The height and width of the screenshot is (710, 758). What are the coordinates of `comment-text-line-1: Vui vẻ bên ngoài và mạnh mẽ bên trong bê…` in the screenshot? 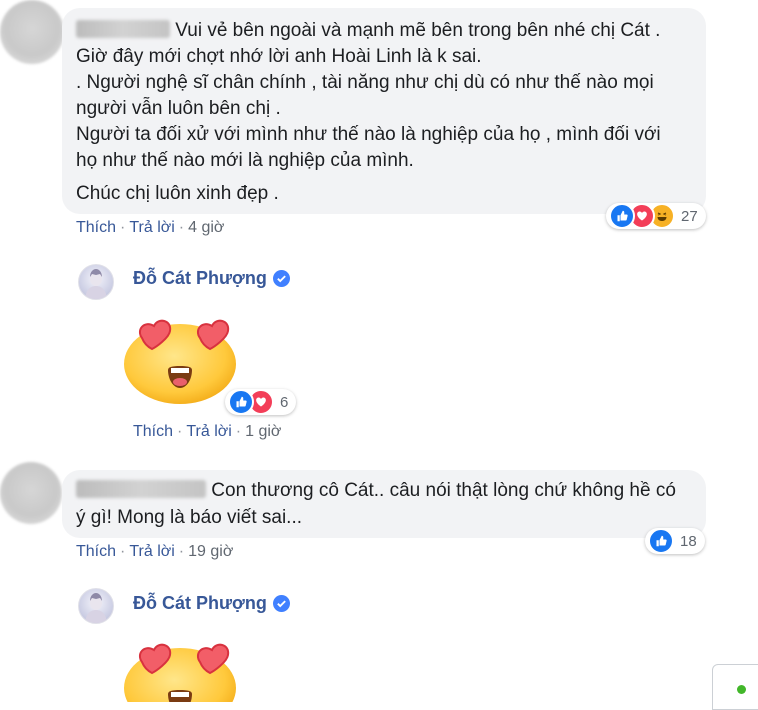 It's located at (418, 30).